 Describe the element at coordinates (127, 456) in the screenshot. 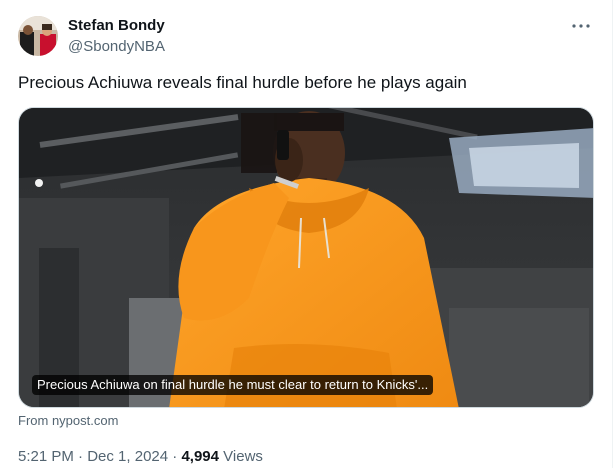

I see `tweet-date: Dec 1, 2024` at that location.